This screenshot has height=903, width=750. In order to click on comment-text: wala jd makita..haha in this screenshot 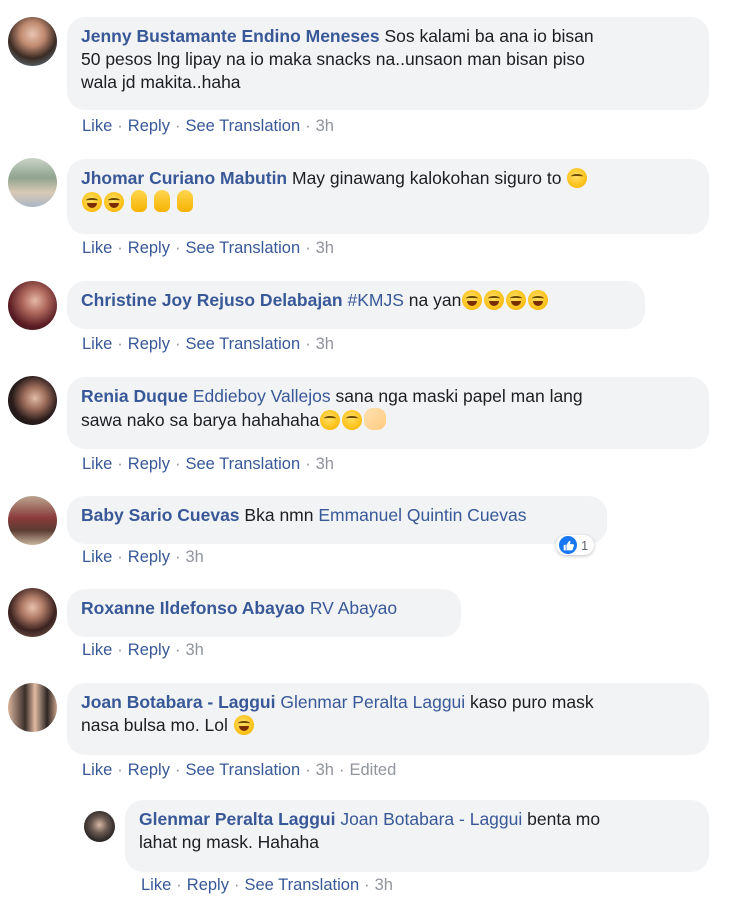, I will do `click(161, 82)`.